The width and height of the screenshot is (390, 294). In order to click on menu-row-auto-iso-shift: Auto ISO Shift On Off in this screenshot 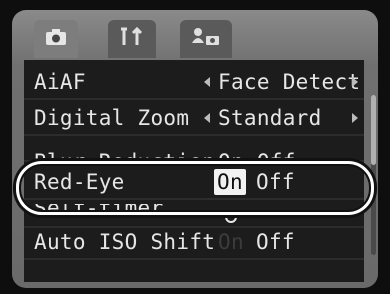, I will do `click(194, 243)`.